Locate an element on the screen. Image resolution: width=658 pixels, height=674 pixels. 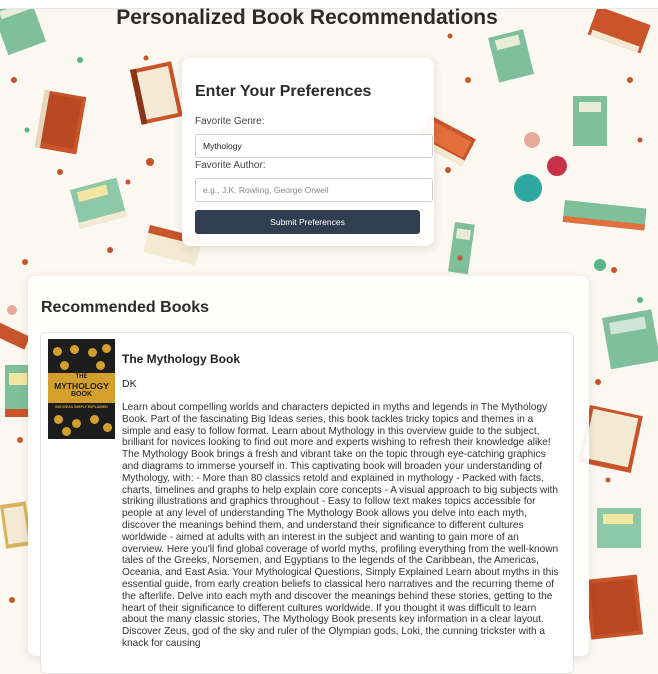
page-title: Personalized Book Recommendations is located at coordinates (307, 17).